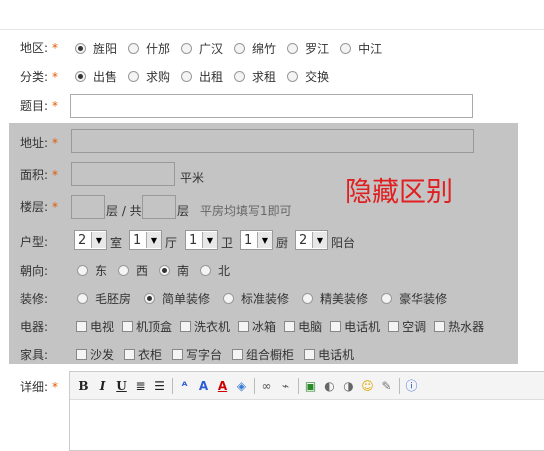 The height and width of the screenshot is (451, 544). Describe the element at coordinates (202, 76) in the screenshot. I see `category-option-rent-out: 出租` at that location.